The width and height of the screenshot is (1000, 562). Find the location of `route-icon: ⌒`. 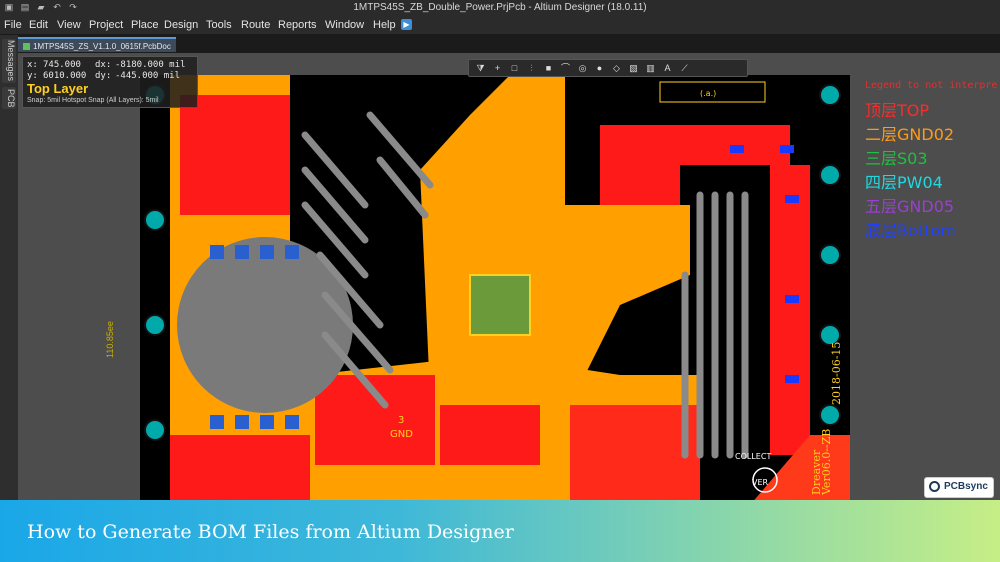

route-icon: ⌒ is located at coordinates (565, 68).